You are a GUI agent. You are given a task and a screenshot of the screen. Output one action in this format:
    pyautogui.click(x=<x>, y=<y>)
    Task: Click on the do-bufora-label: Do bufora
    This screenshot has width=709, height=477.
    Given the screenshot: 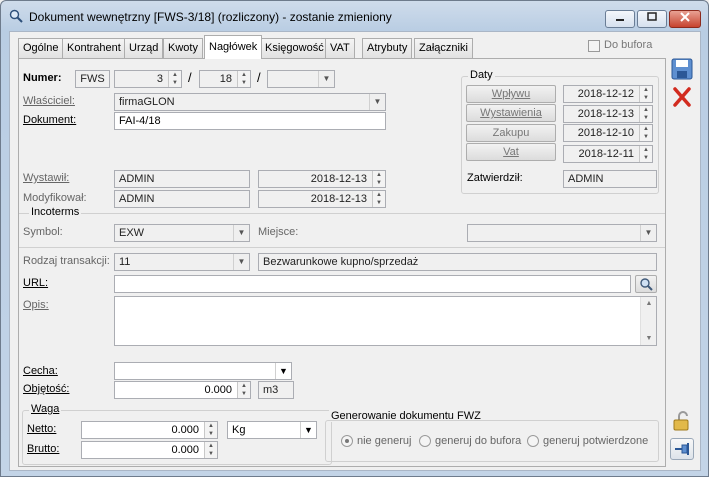 What is the action you would take?
    pyautogui.click(x=628, y=45)
    